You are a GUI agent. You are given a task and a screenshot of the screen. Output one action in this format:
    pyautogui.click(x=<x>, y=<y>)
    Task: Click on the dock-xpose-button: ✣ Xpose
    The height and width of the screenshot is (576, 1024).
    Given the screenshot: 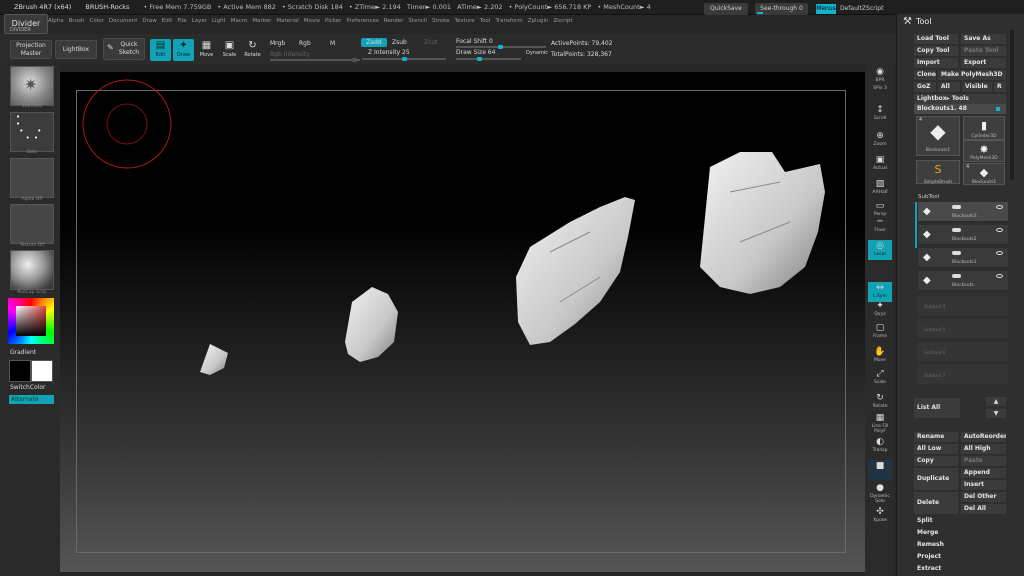 What is the action you would take?
    pyautogui.click(x=880, y=516)
    